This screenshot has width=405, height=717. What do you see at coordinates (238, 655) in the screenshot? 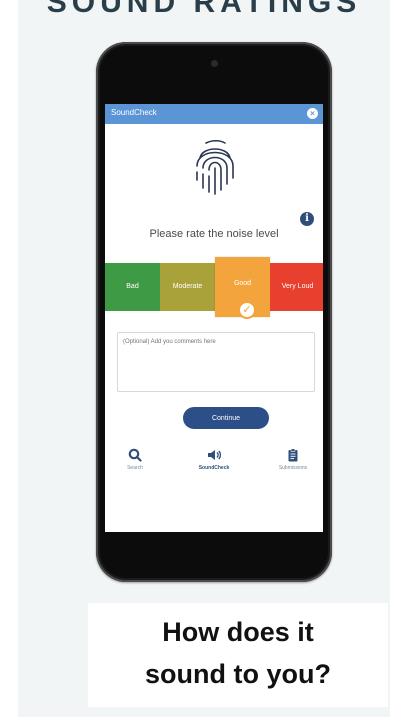
I see `slide-caption: How does it sound to you?` at bounding box center [238, 655].